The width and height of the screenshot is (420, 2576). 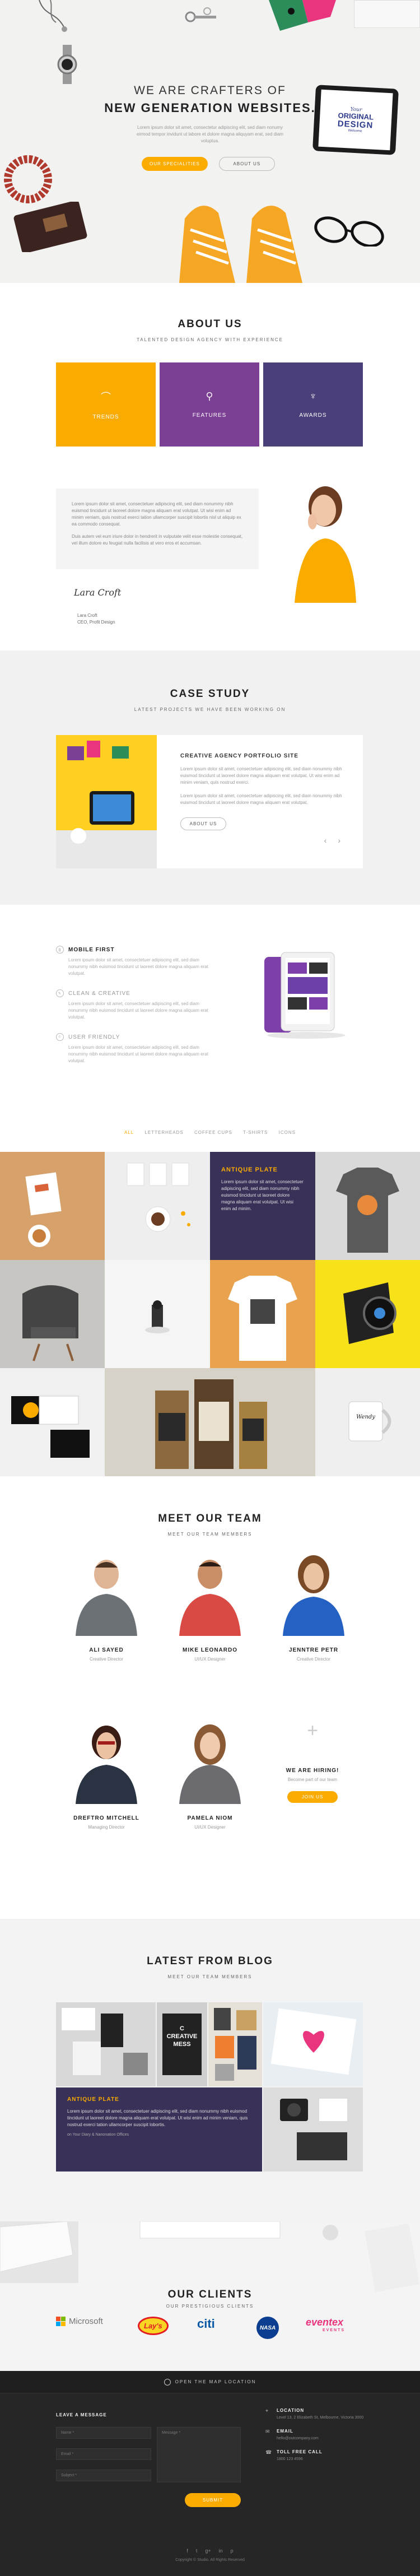 I want to click on filter-coffee-cups: COFFEE CUPS, so click(x=213, y=1132).